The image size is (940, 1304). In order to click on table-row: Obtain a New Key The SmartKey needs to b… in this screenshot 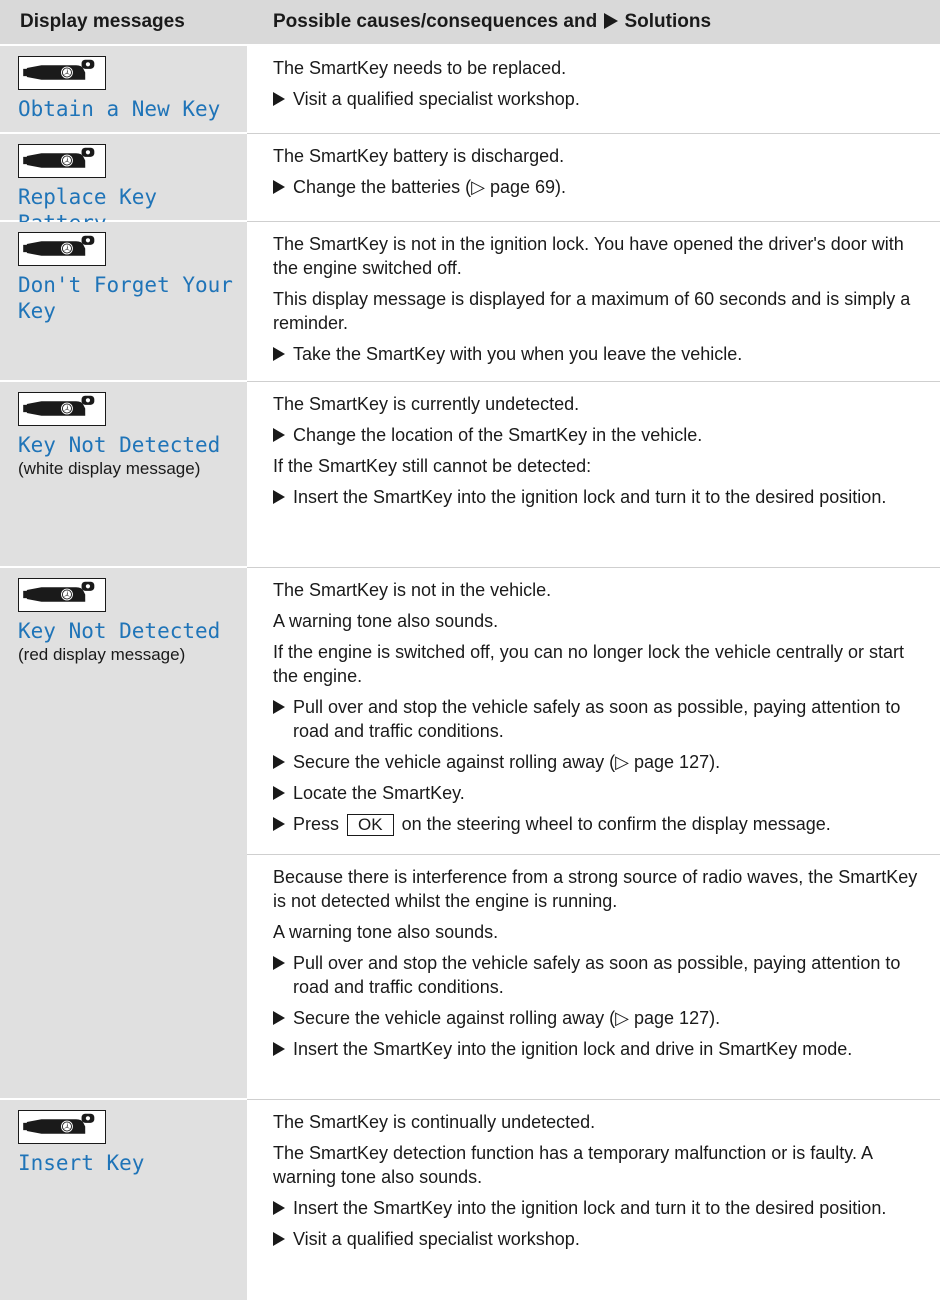, I will do `click(470, 90)`.